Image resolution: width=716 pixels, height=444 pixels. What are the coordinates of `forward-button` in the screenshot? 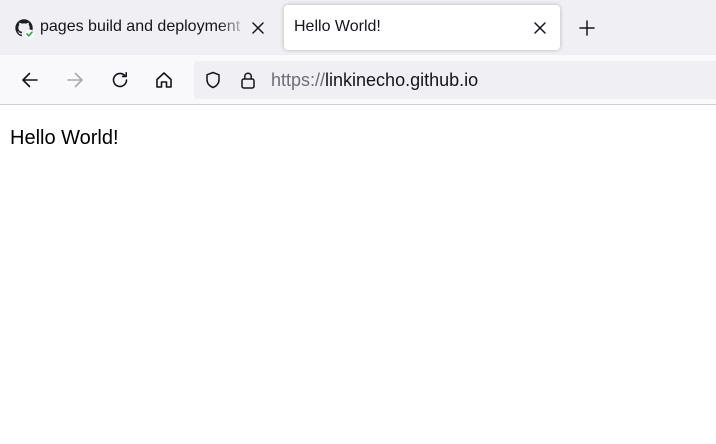 It's located at (75, 80).